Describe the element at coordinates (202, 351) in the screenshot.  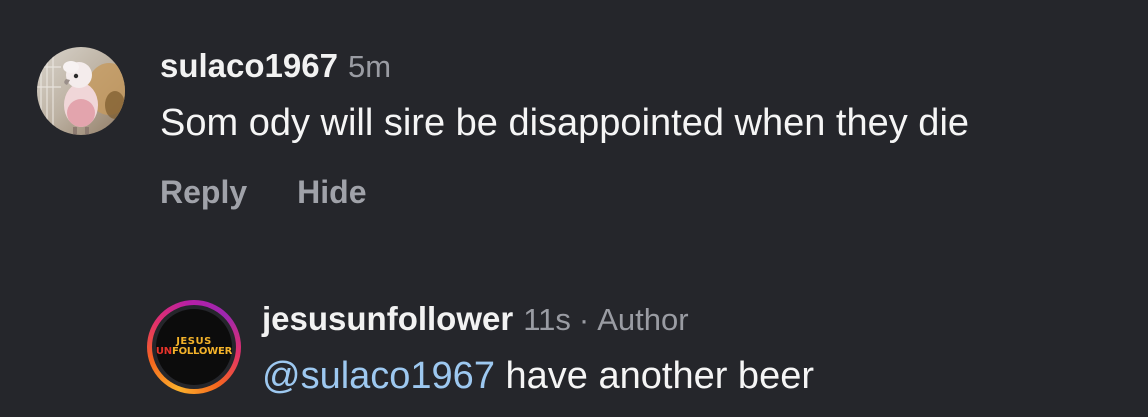
I see `logo-text-follower: FOLLOWER` at that location.